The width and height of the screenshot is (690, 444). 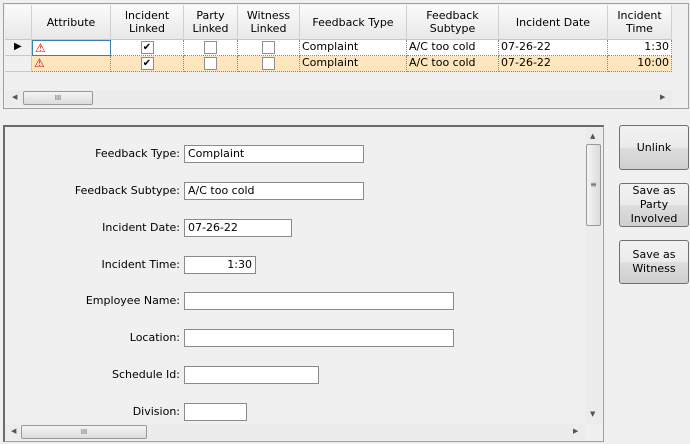 I want to click on col-header-incident-time: Incident Time, so click(x=640, y=22).